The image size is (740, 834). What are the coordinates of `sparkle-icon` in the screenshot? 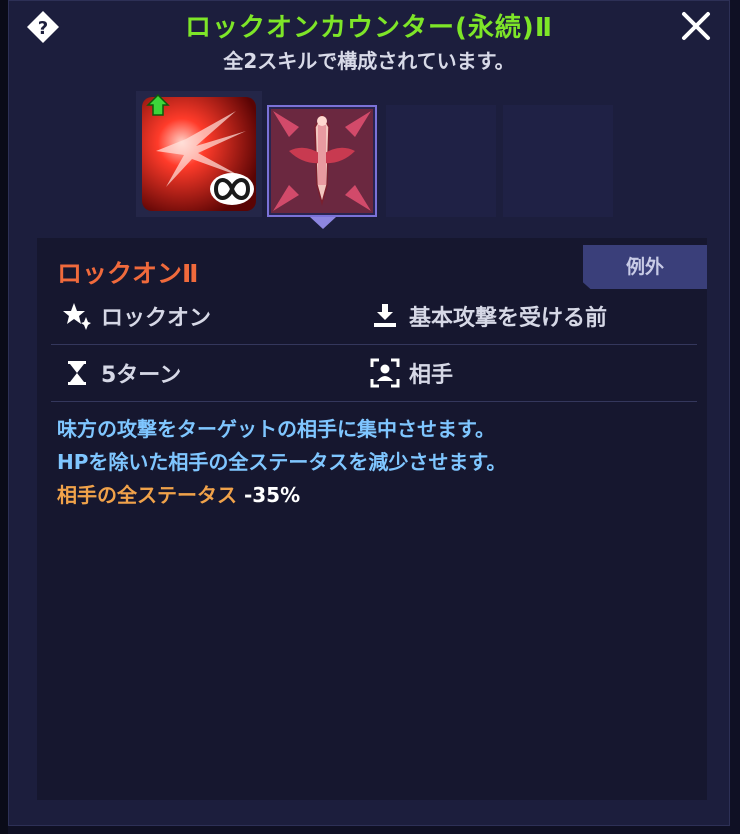 It's located at (77, 316).